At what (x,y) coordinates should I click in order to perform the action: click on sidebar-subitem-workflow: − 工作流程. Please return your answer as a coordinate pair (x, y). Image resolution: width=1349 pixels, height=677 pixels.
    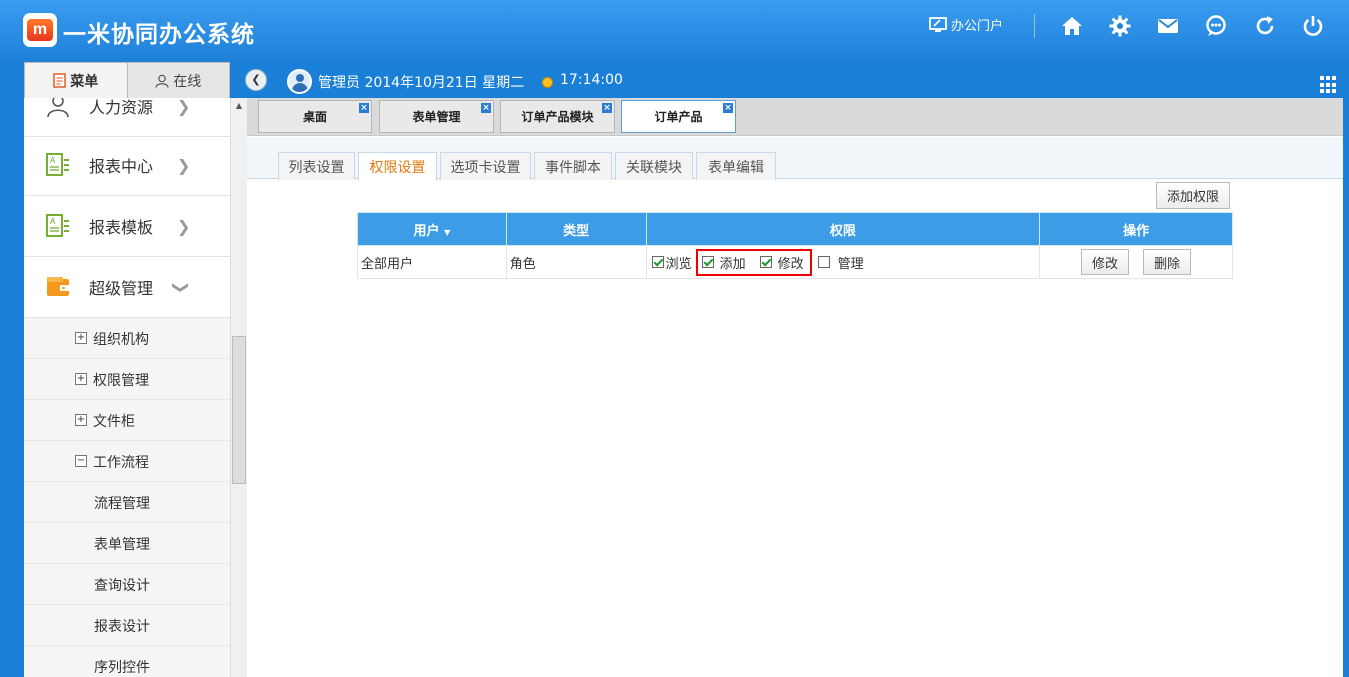
    Looking at the image, I should click on (127, 461).